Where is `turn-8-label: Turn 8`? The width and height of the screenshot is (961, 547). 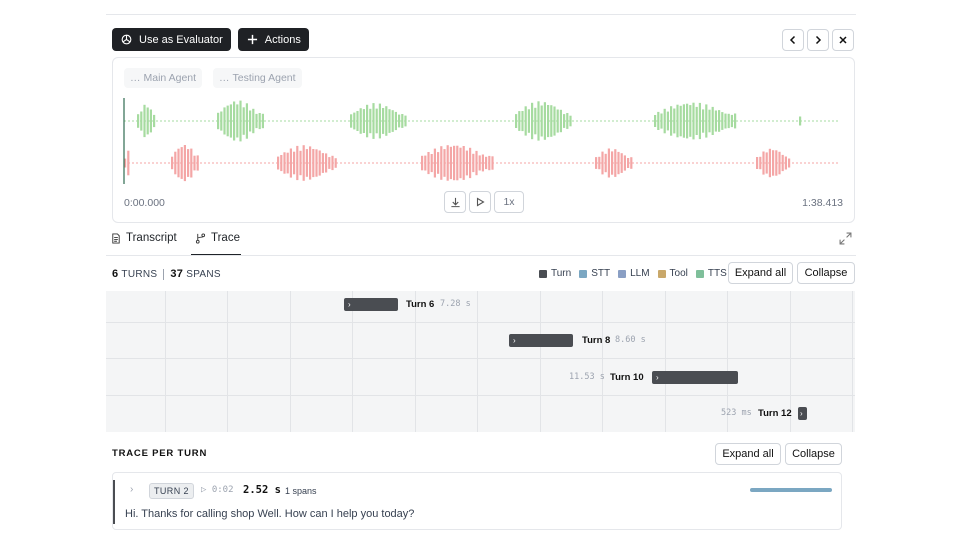 turn-8-label: Turn 8 is located at coordinates (596, 340).